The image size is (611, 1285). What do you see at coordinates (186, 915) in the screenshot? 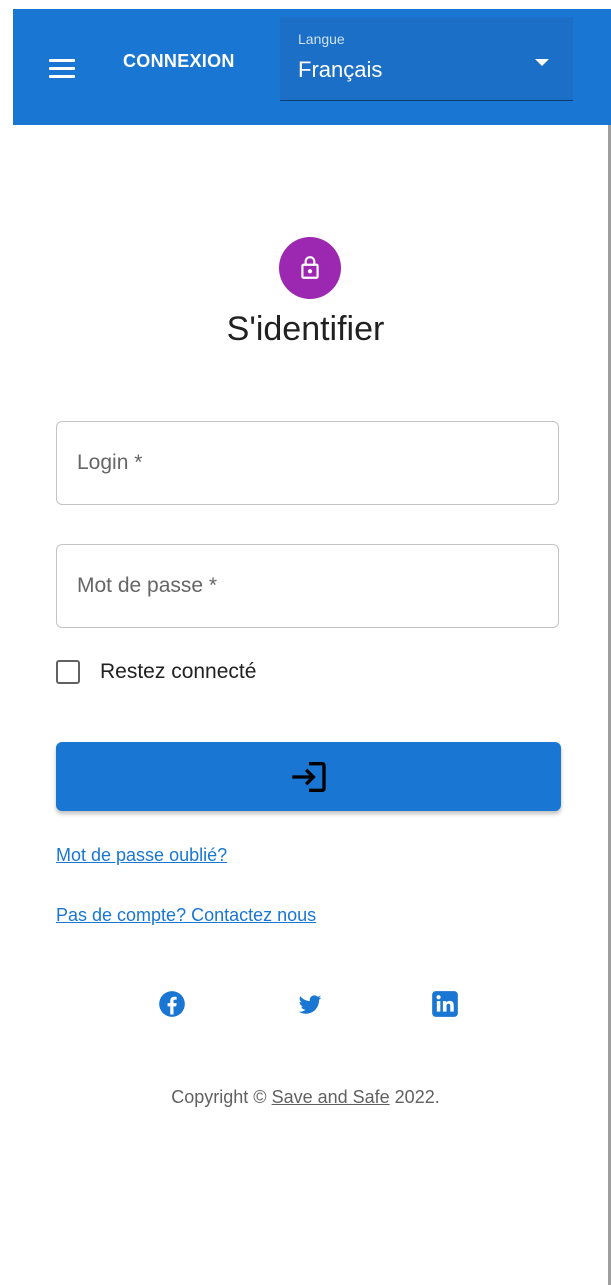
I see `contact-link: Pas de compte? Contactez nous` at bounding box center [186, 915].